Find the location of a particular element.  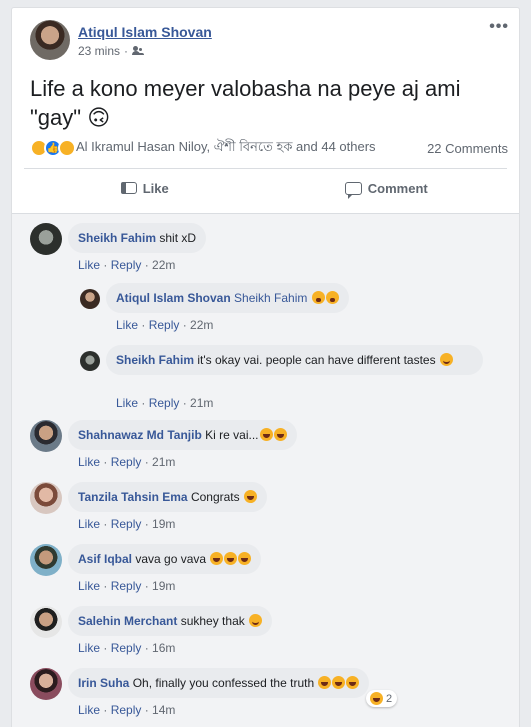

commenter-name: Shahnawaz Md Tanjib is located at coordinates (140, 435).